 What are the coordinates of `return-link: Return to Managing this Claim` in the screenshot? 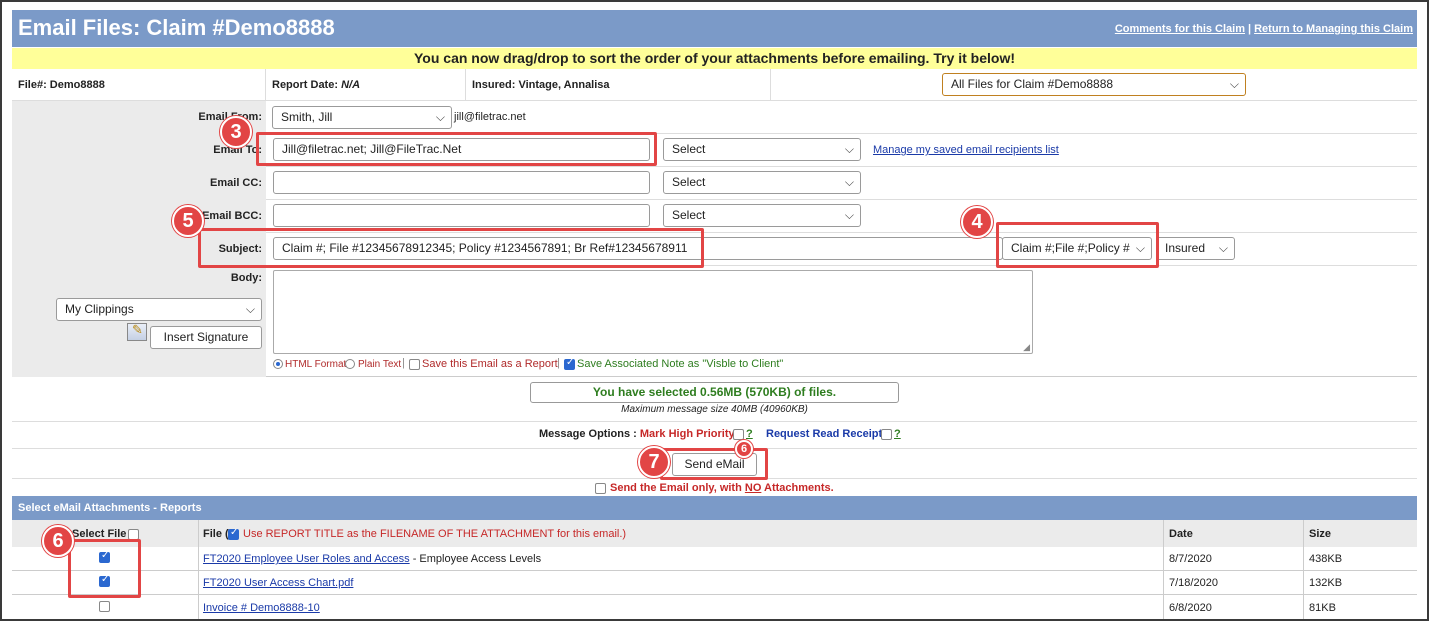 It's located at (1333, 29).